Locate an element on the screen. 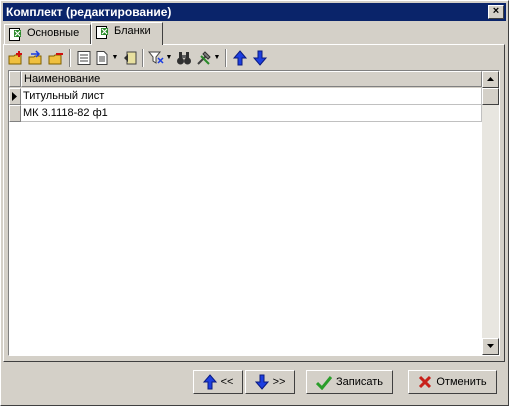 The height and width of the screenshot is (406, 509). cancel-button: Отменить is located at coordinates (452, 382).